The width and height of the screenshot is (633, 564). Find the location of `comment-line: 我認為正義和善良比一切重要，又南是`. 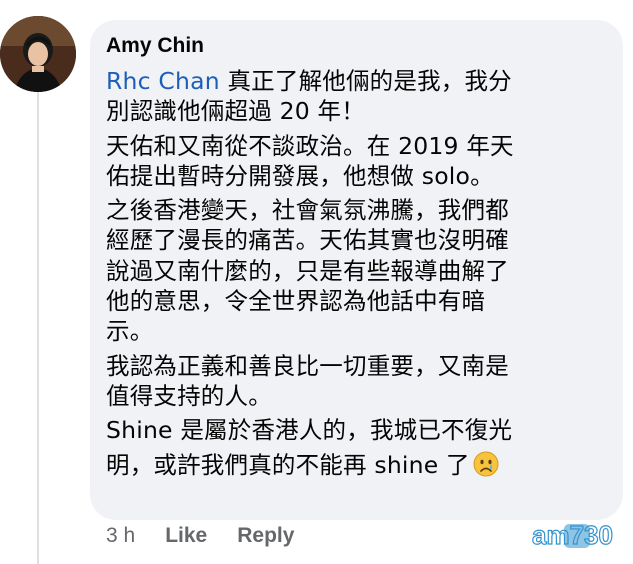

comment-line: 我認為正義和善良比一切重要，又南是 is located at coordinates (307, 365).